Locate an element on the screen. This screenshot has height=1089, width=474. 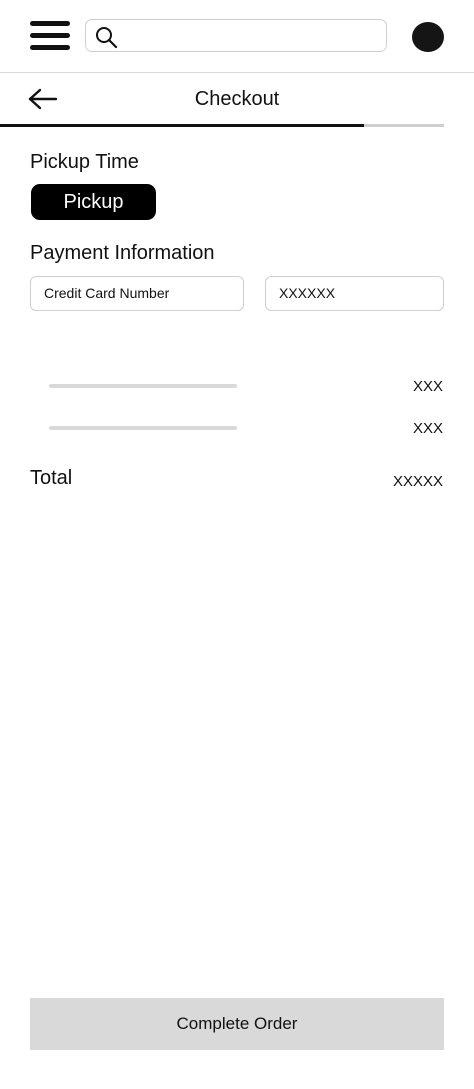
checkout-header: Checkout is located at coordinates (237, 100).